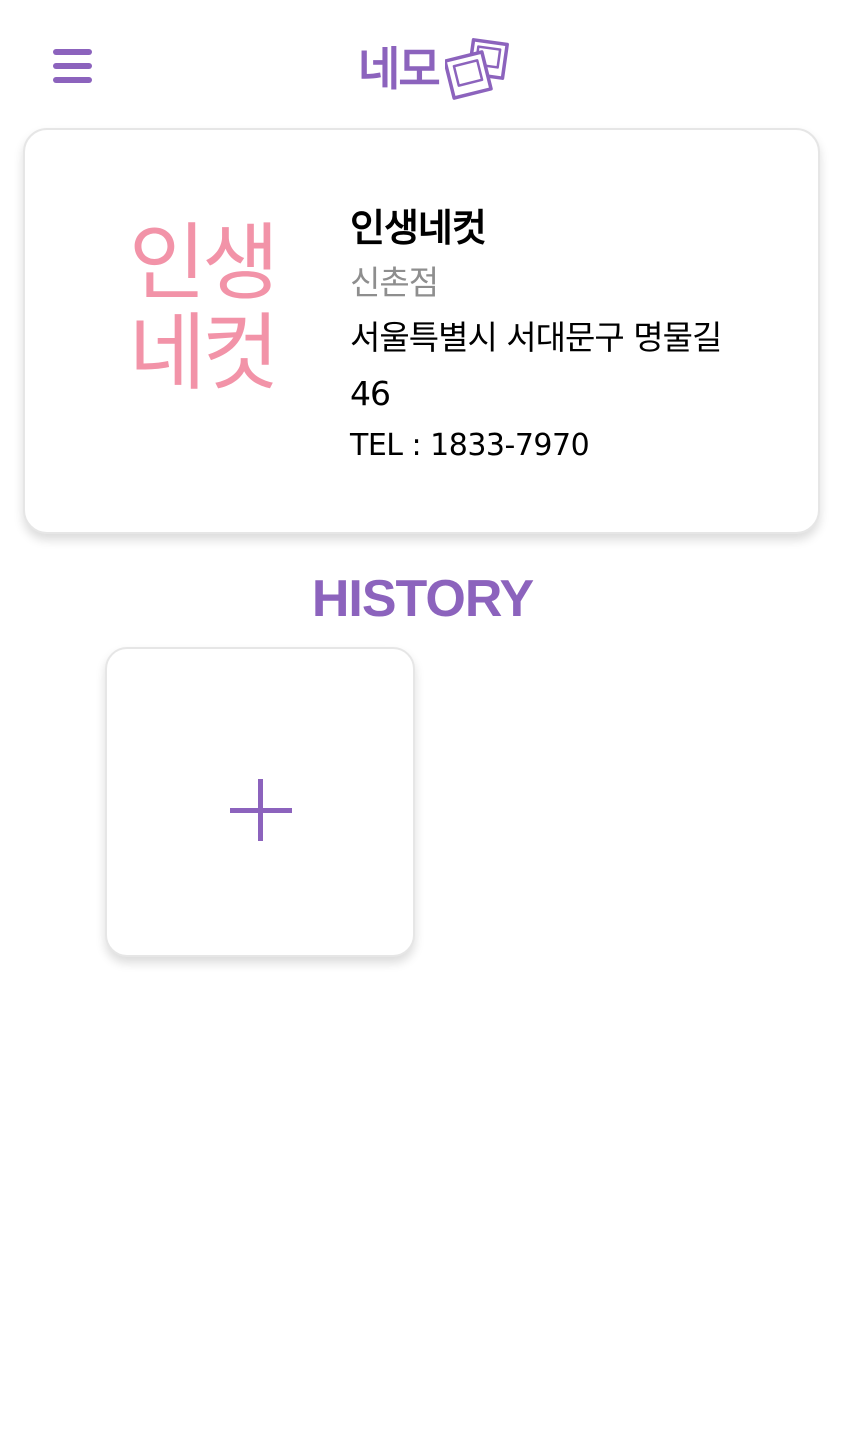  Describe the element at coordinates (202, 263) in the screenshot. I see `brand-logo-line-1: 인생` at that location.